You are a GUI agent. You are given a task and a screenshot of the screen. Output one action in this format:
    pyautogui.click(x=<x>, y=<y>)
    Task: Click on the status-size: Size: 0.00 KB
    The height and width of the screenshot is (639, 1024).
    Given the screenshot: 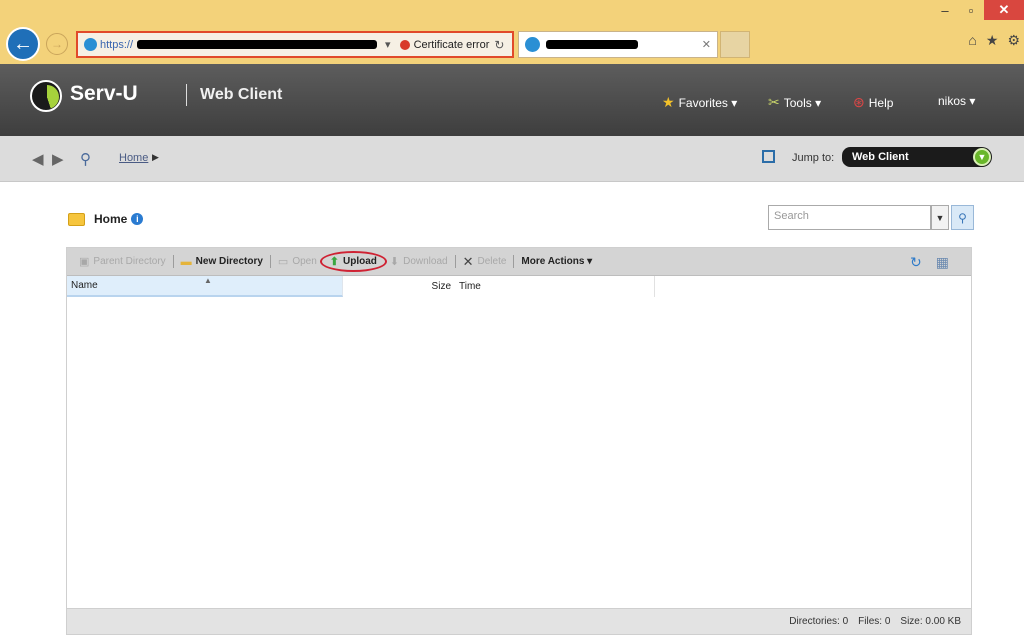 What is the action you would take?
    pyautogui.click(x=930, y=621)
    